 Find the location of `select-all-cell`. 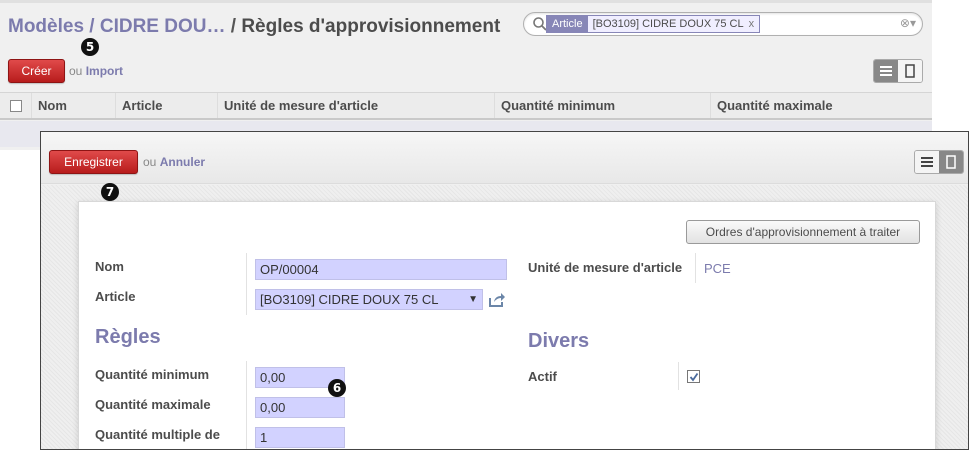

select-all-cell is located at coordinates (16, 105).